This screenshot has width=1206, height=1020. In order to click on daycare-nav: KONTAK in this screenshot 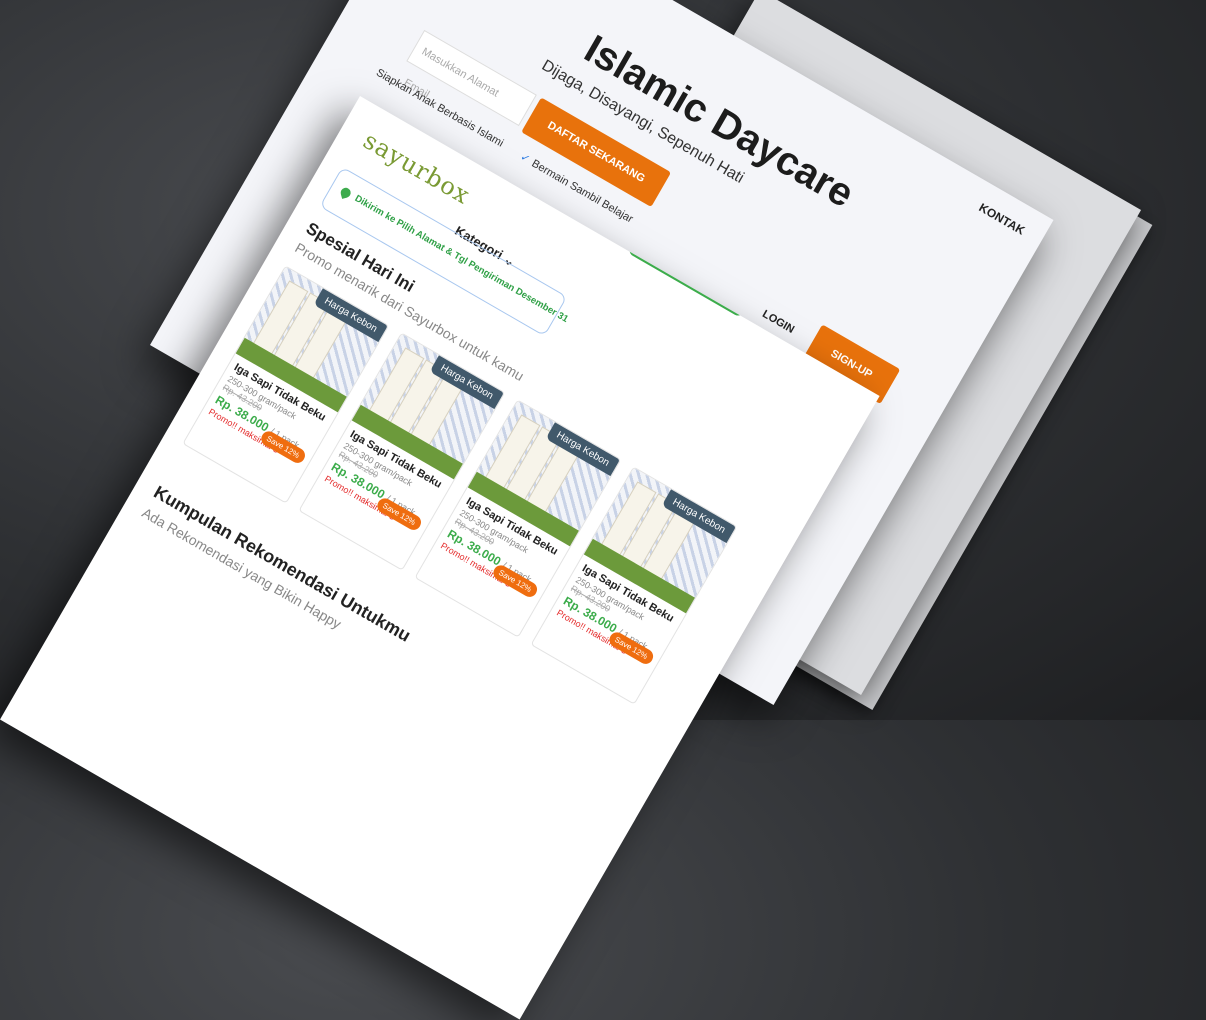, I will do `click(1002, 218)`.